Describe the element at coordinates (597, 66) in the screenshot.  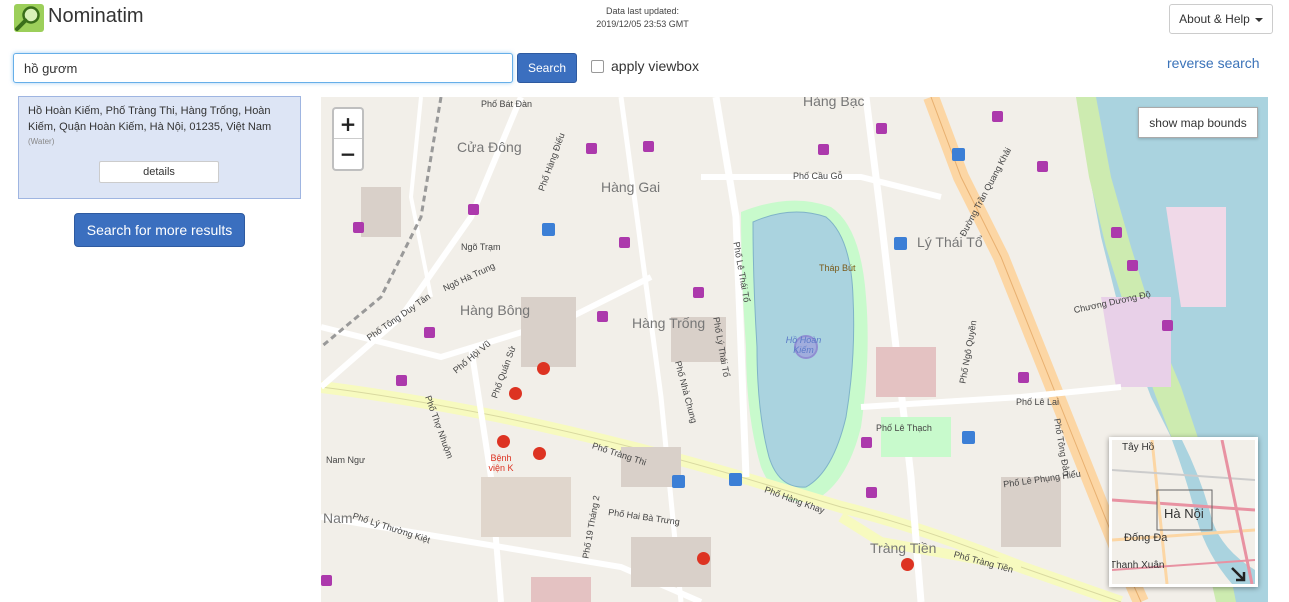
I see `apply-viewbox-checkbox` at that location.